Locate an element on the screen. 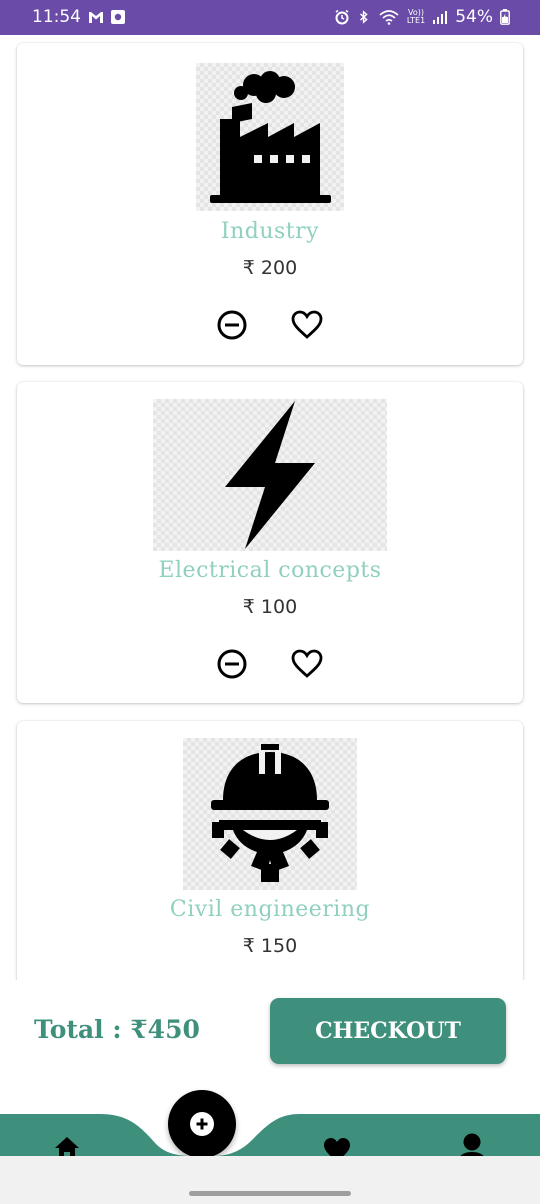 The width and height of the screenshot is (540, 1204). product-title: Electrical concepts is located at coordinates (270, 570).